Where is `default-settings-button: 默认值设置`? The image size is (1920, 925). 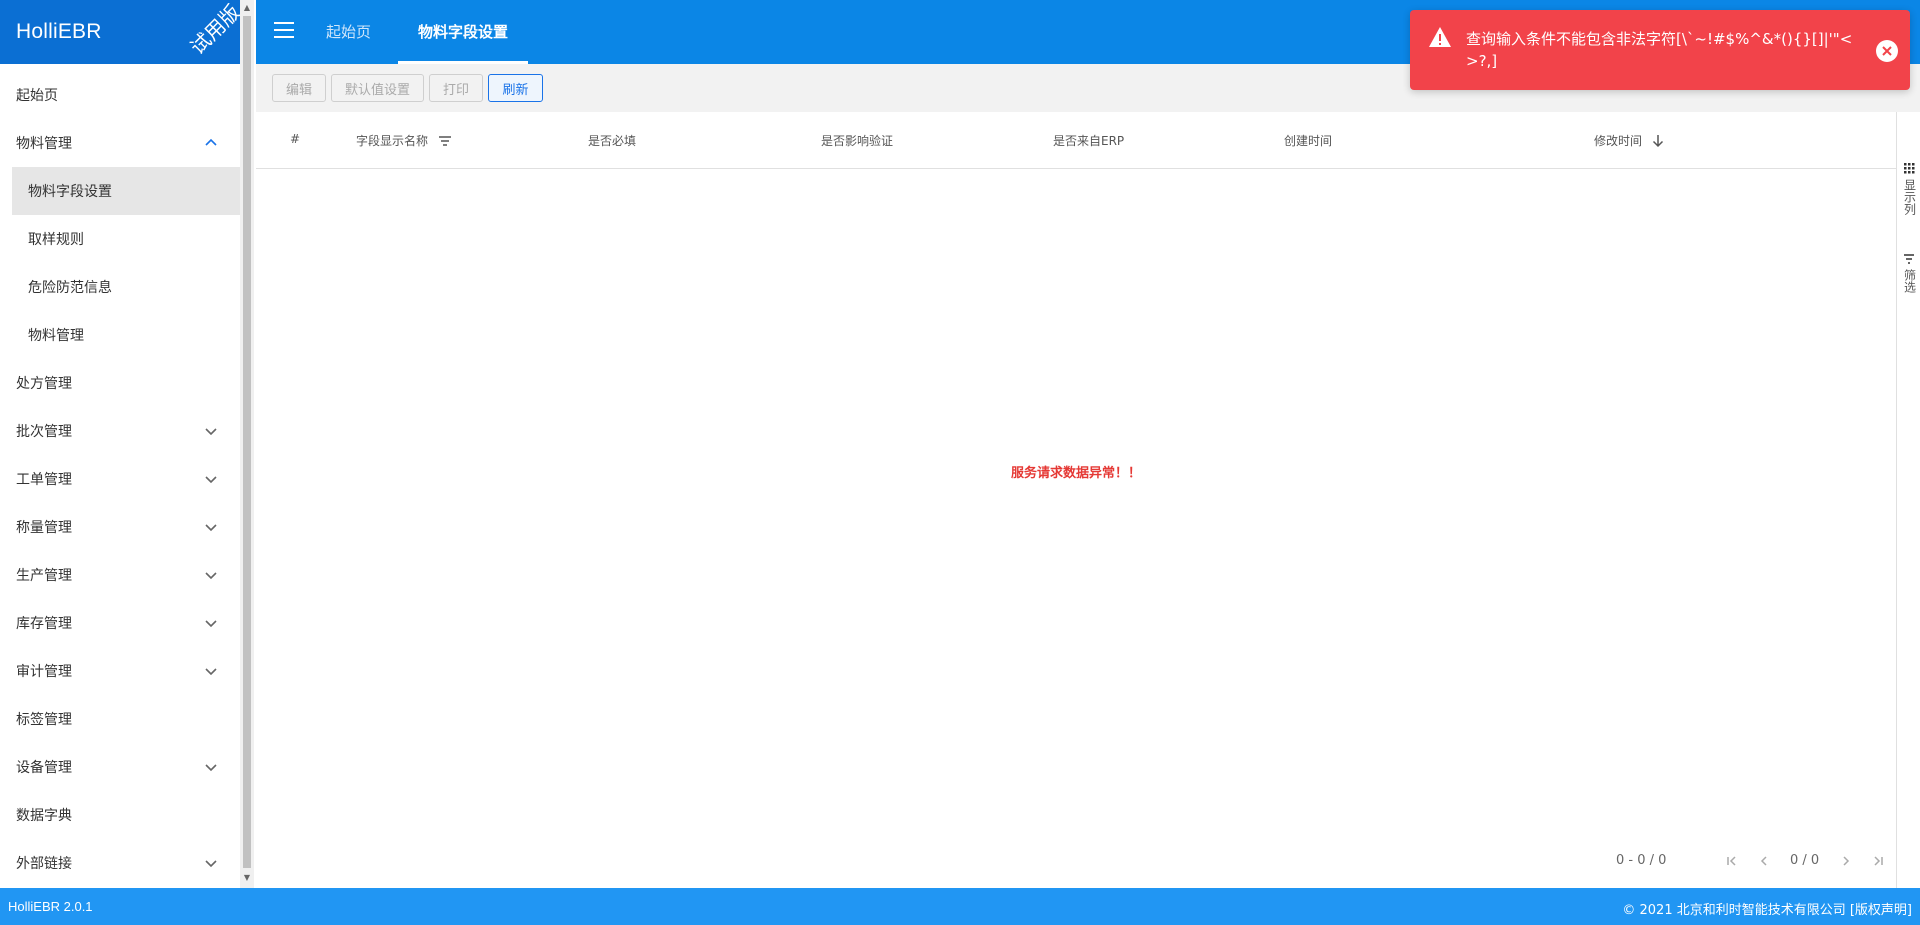
default-settings-button: 默认值设置 is located at coordinates (377, 88).